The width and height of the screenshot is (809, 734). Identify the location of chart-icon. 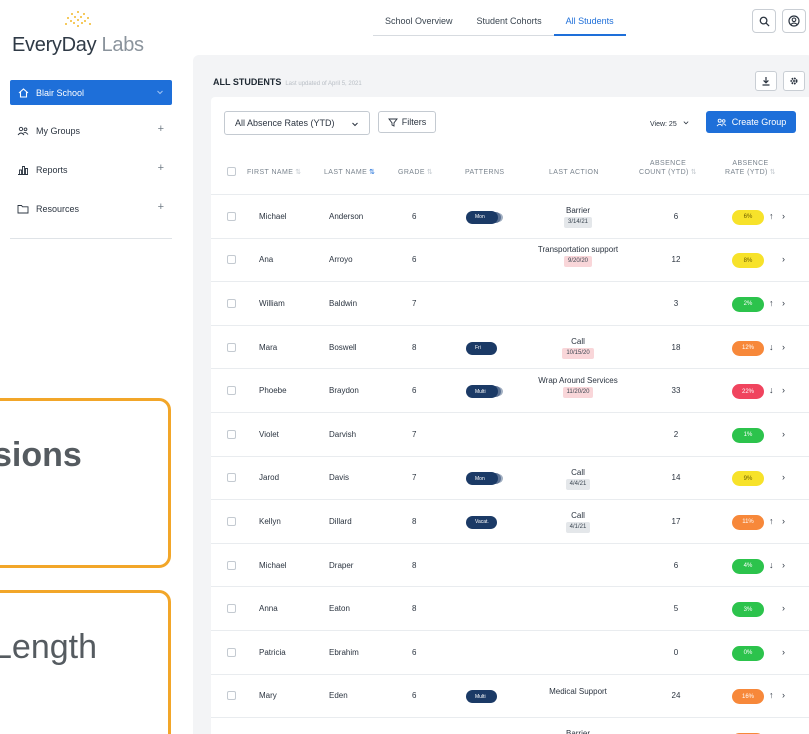
(23, 170).